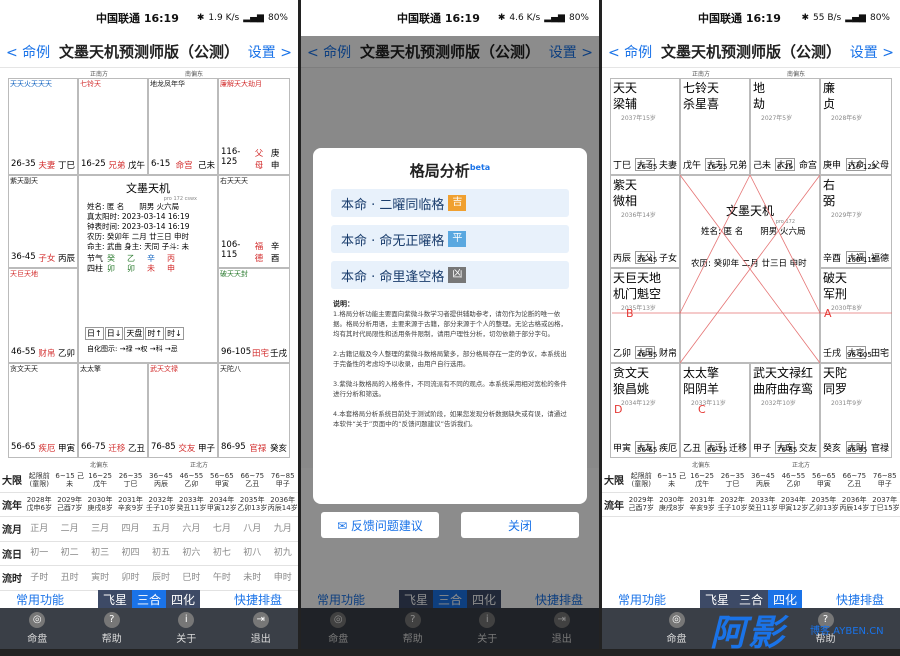 The height and width of the screenshot is (656, 900). I want to click on day-up-button: 日↑, so click(94, 333).